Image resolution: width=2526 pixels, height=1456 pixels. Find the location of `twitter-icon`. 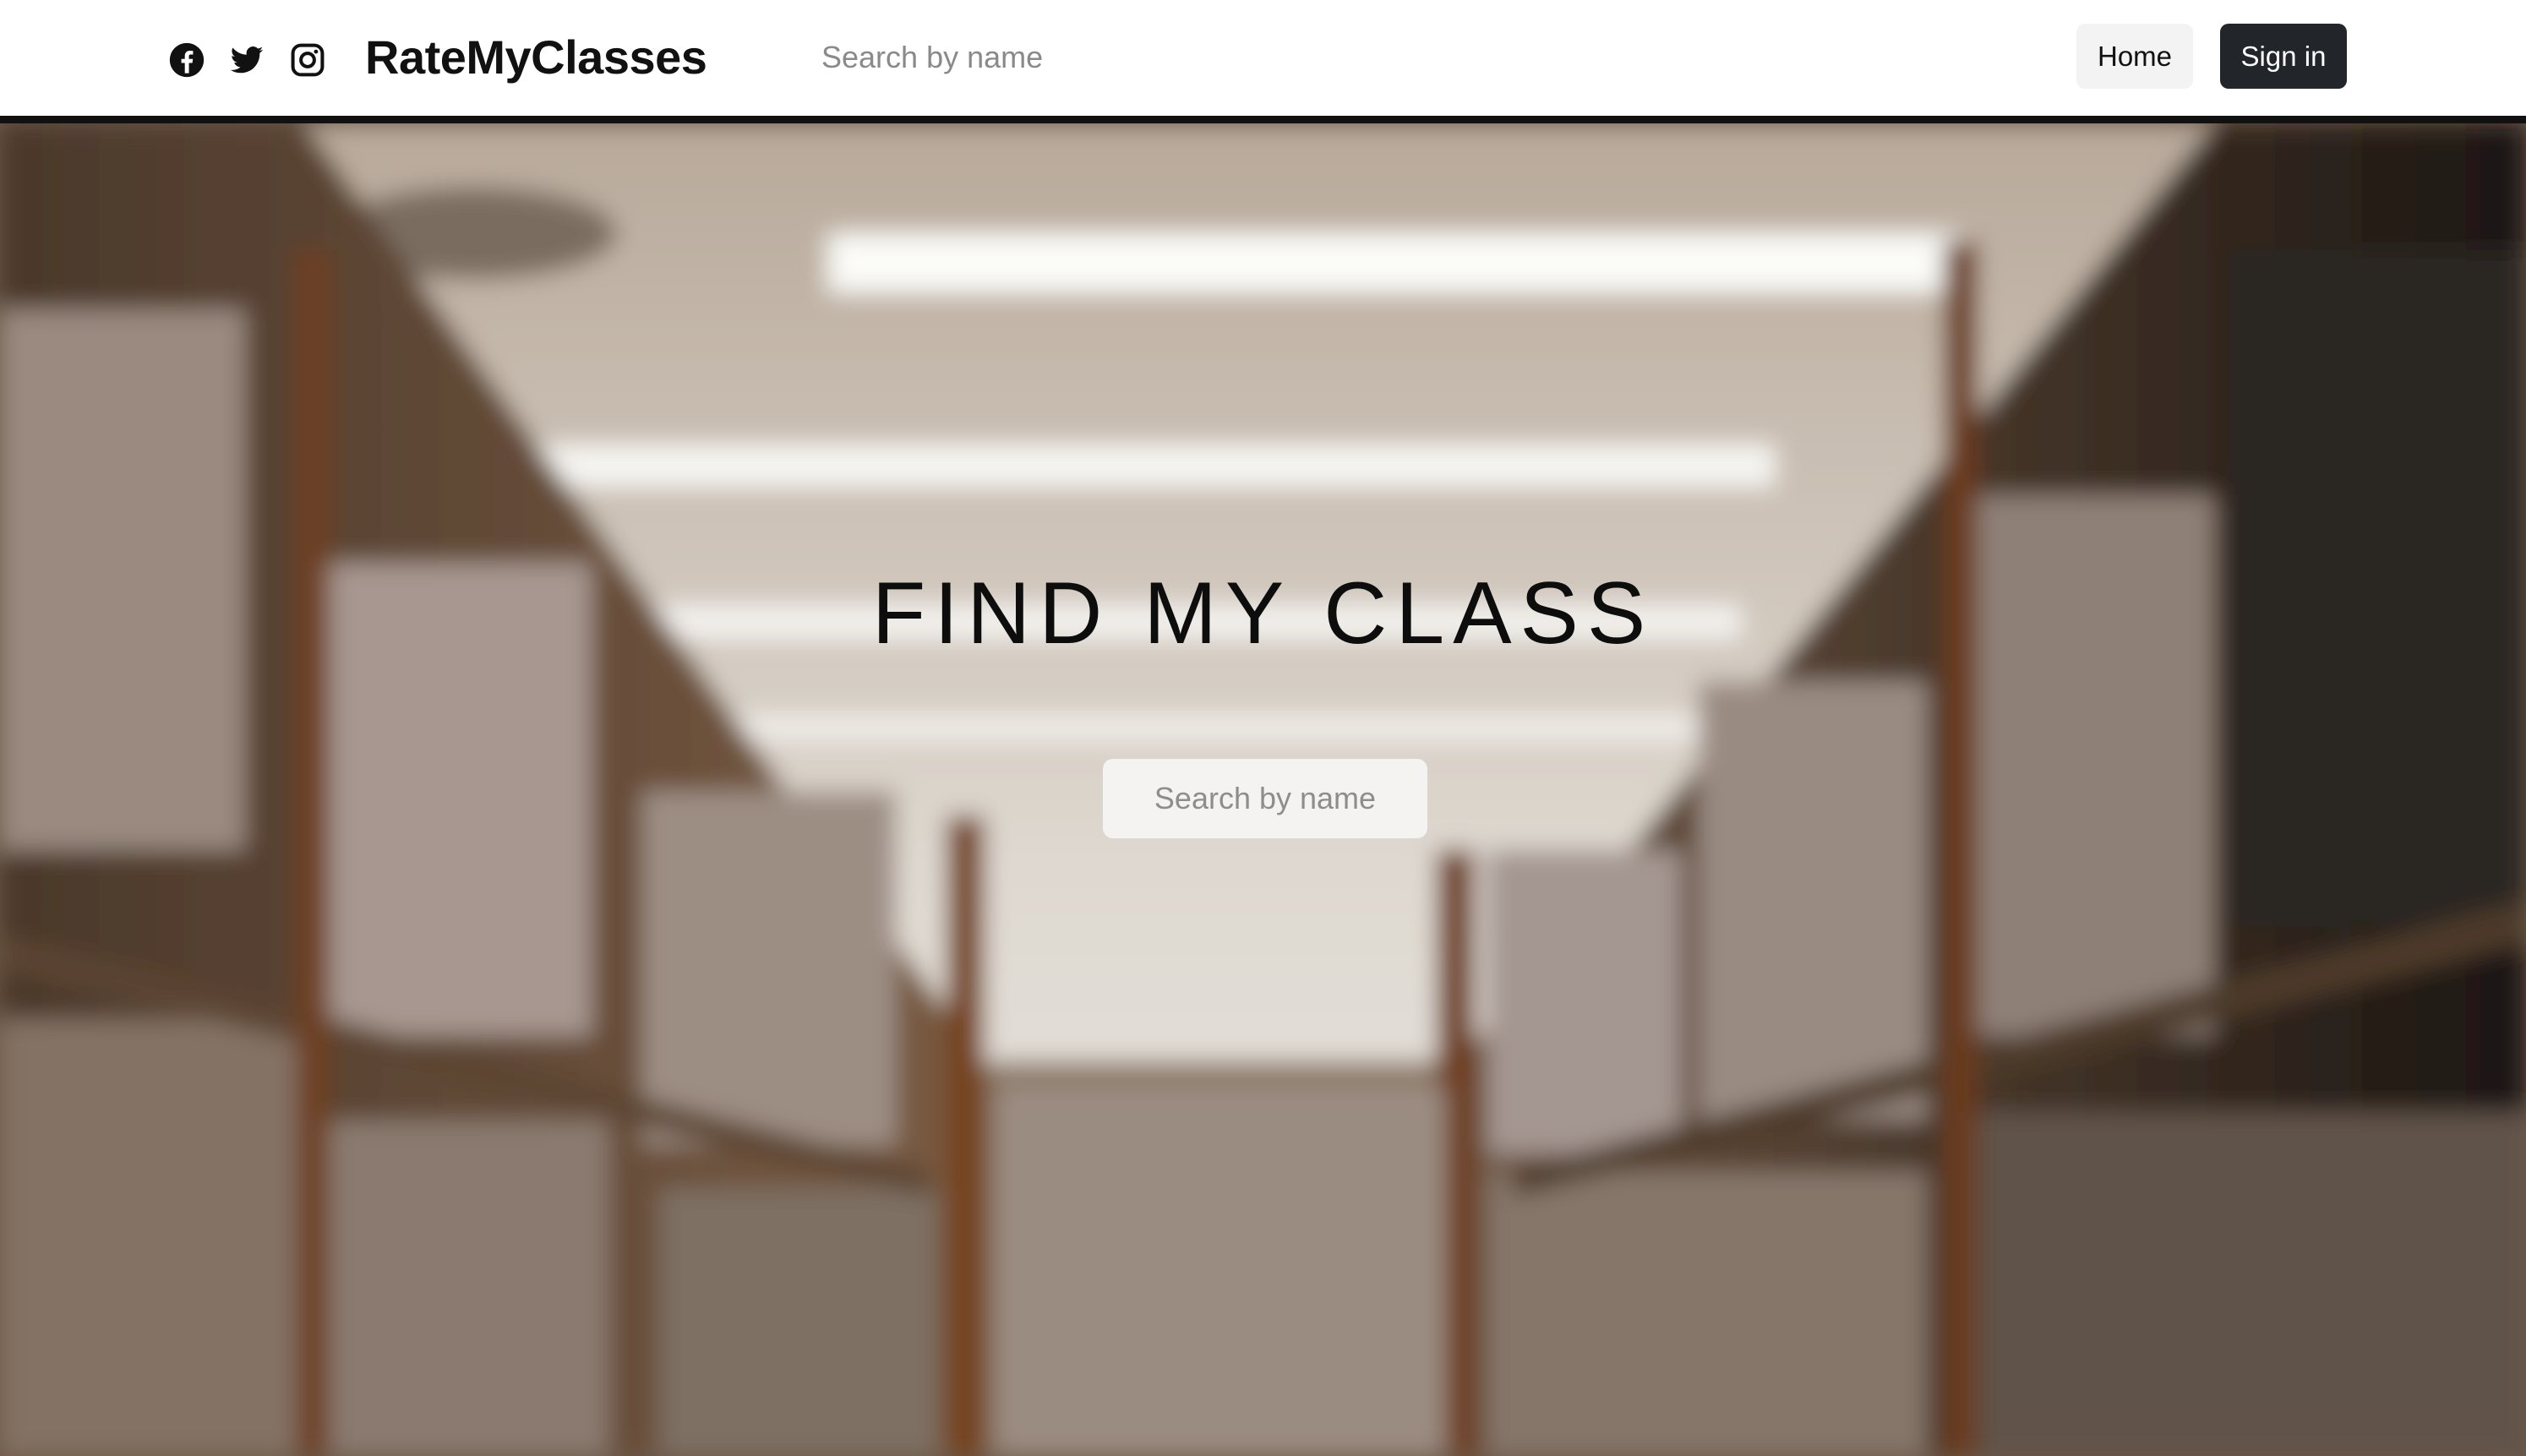

twitter-icon is located at coordinates (246, 60).